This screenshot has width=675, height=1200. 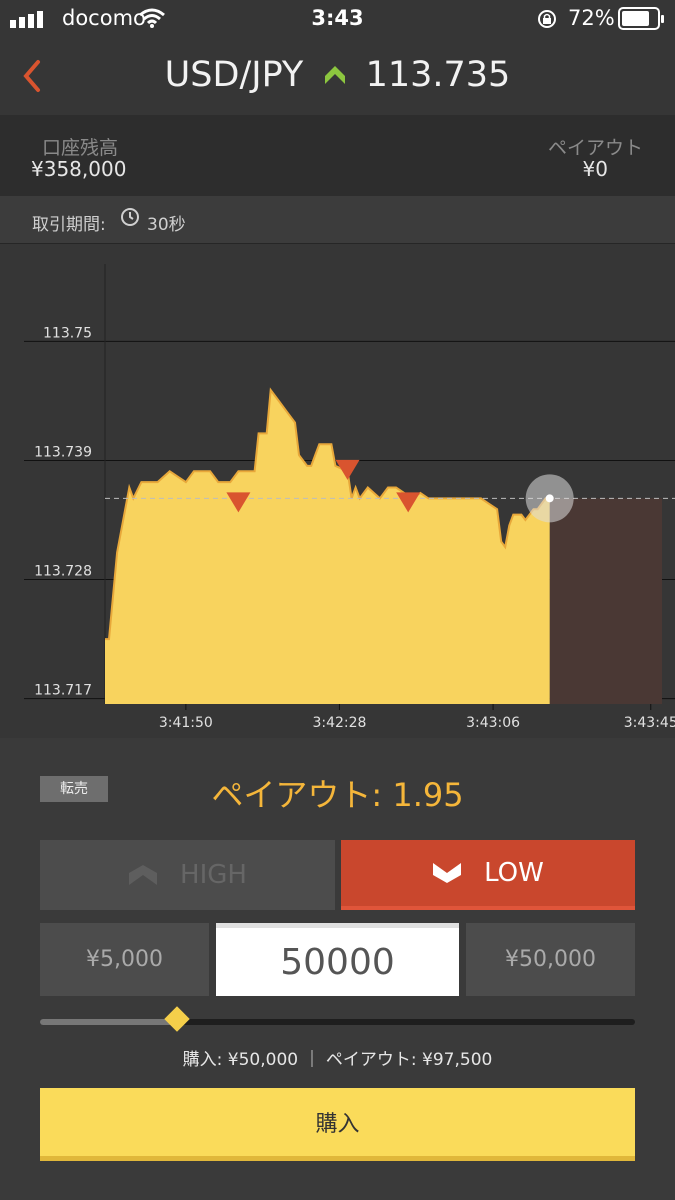 What do you see at coordinates (641, 18) in the screenshot?
I see `battery-icon` at bounding box center [641, 18].